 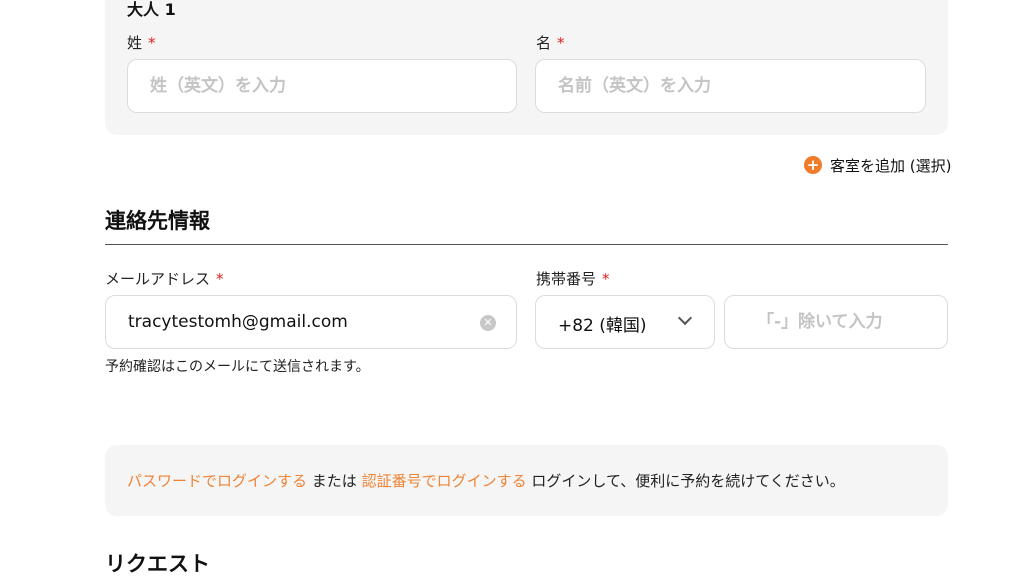 What do you see at coordinates (217, 481) in the screenshot?
I see `password-login-link: パスワードでログインする` at bounding box center [217, 481].